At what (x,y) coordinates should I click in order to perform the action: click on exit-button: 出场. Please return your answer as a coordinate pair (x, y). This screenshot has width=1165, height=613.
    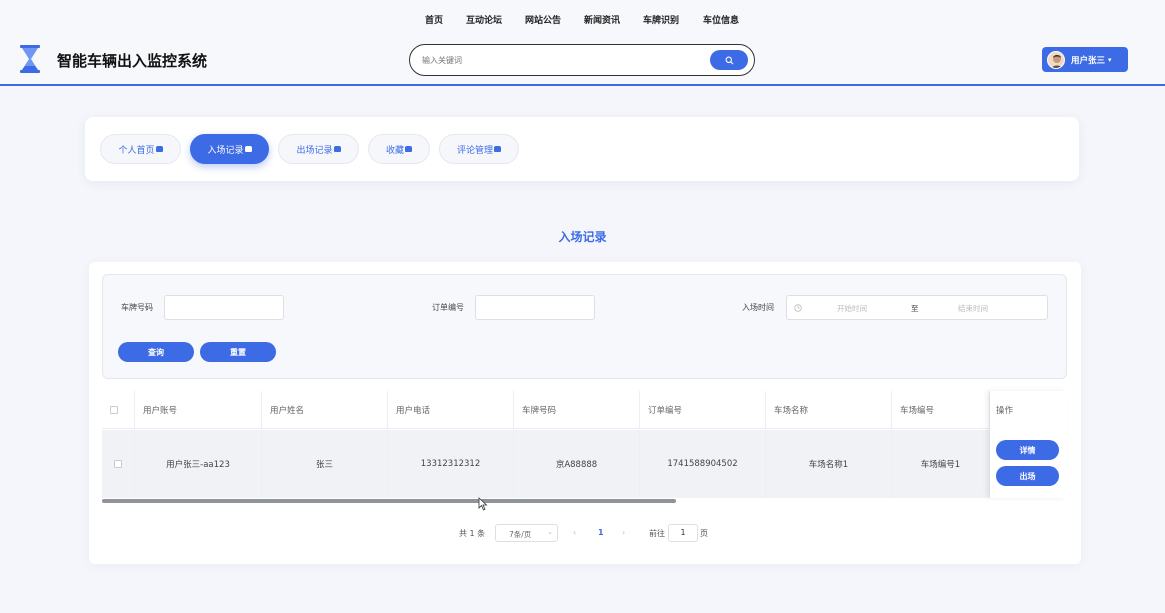
    Looking at the image, I should click on (1027, 476).